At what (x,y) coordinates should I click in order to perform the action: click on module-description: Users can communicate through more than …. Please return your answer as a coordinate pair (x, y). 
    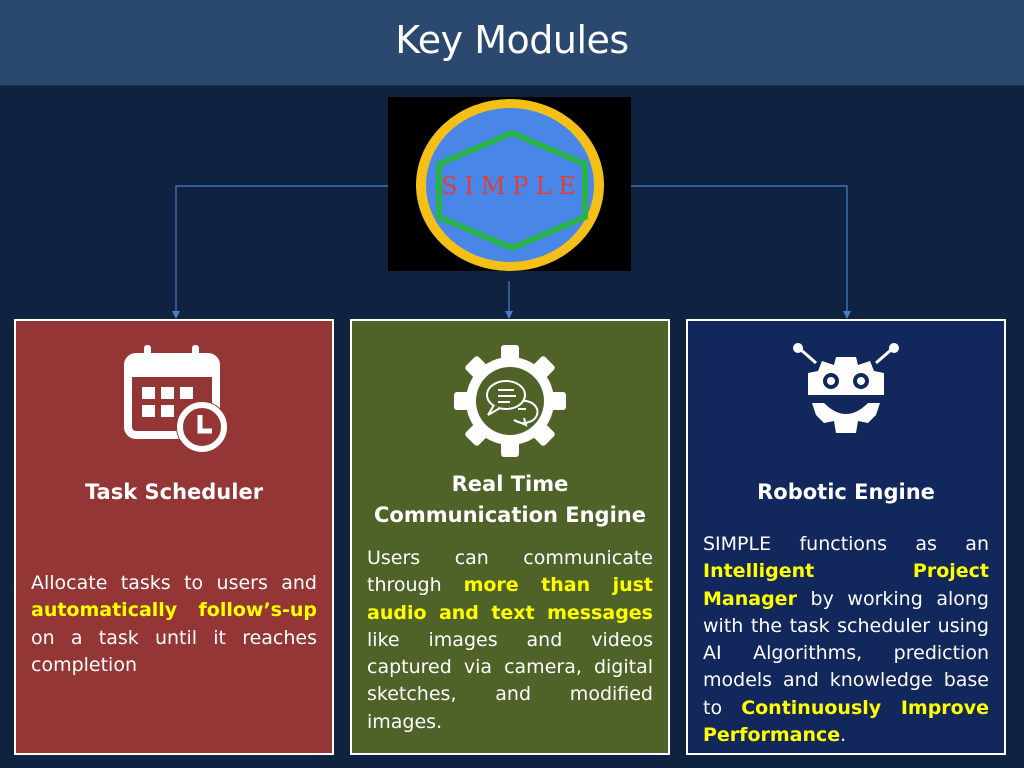
    Looking at the image, I should click on (510, 640).